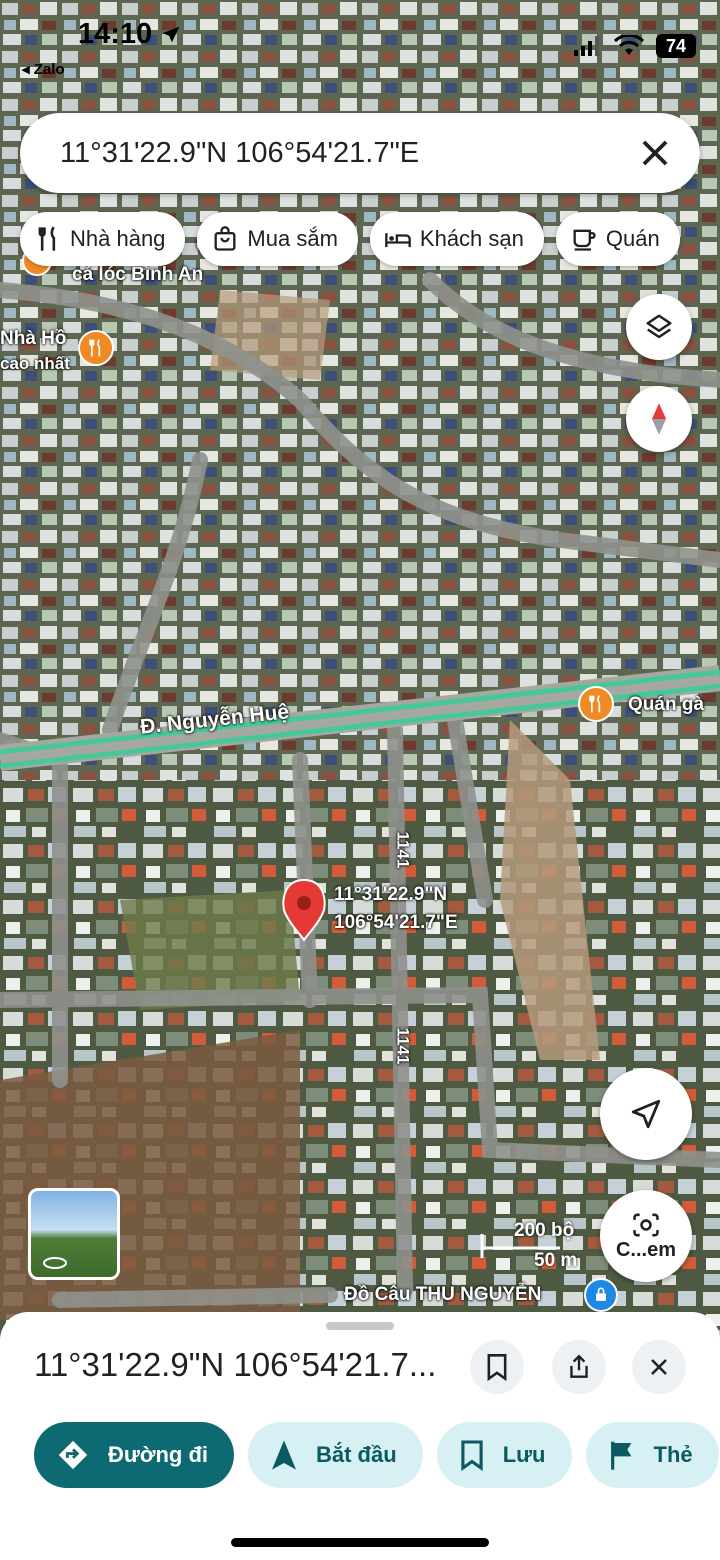  I want to click on search-query: 11°31'22.9"N 106°54'21.7"E, so click(348, 153).